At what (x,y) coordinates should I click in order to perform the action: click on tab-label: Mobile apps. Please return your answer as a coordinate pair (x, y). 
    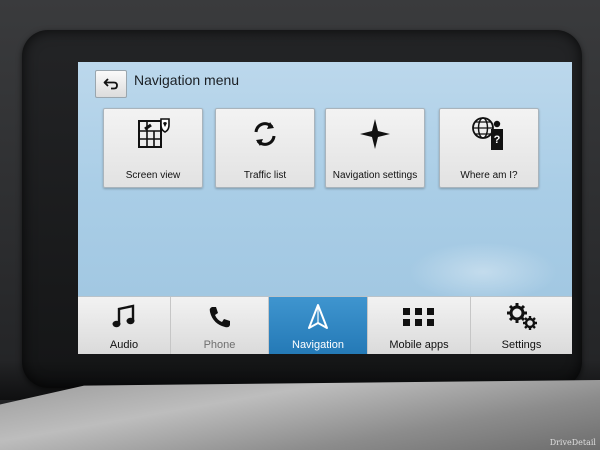
    Looking at the image, I should click on (419, 345).